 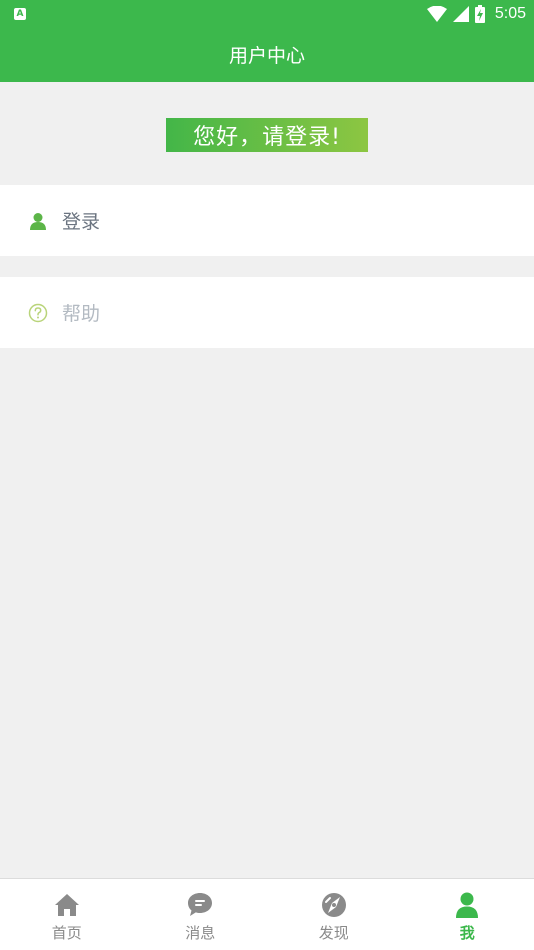 I want to click on login-label: 登录, so click(x=81, y=222).